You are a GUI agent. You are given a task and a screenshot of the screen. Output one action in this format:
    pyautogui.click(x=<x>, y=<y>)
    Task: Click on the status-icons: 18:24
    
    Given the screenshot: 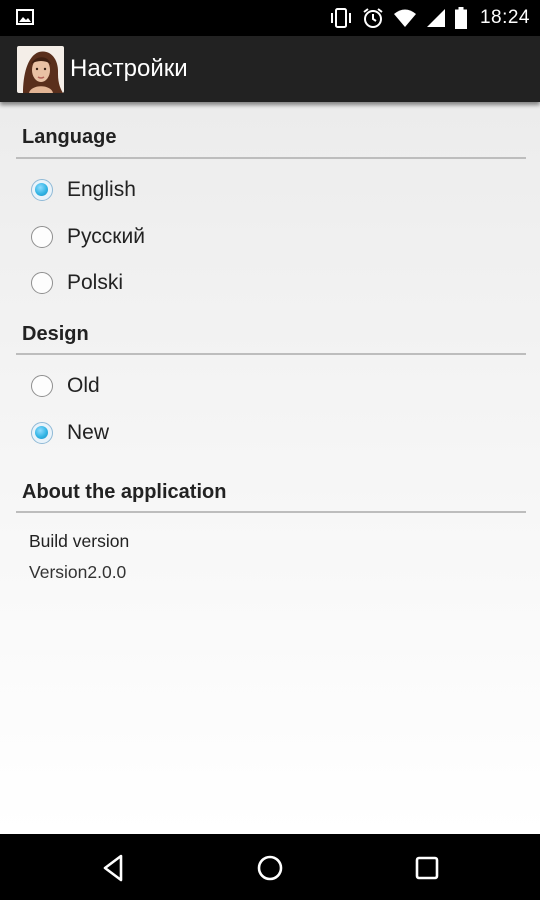 What is the action you would take?
    pyautogui.click(x=429, y=18)
    